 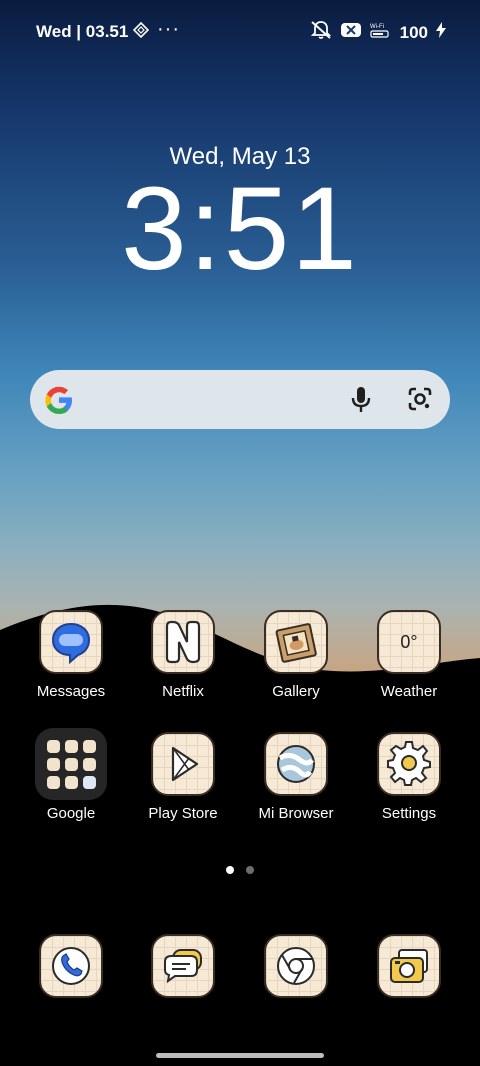 I want to click on charging-icon, so click(x=441, y=32).